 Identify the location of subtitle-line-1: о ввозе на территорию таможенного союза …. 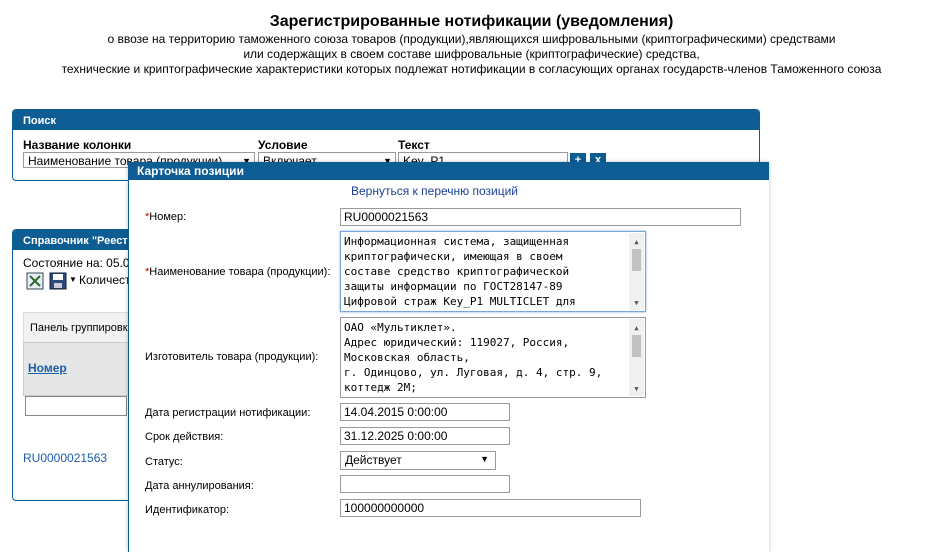
(471, 39).